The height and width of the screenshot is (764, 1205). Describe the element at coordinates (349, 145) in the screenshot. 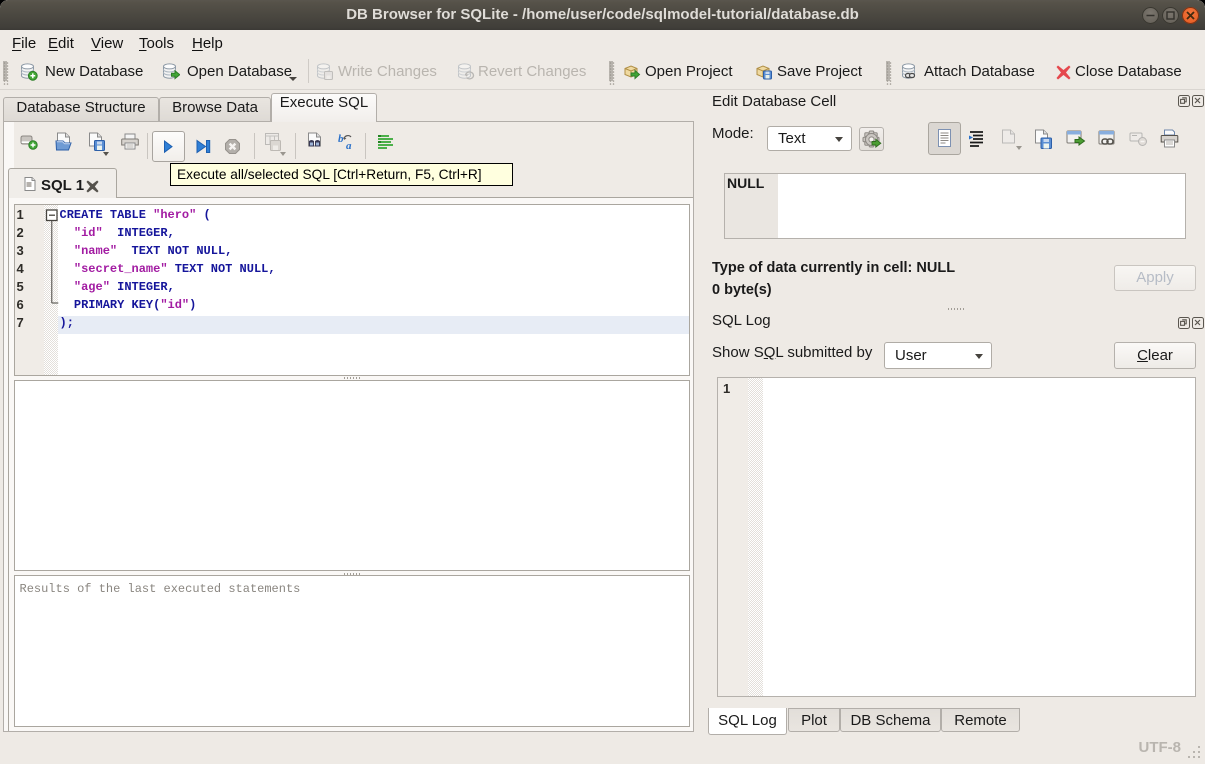

I see `svg-text: a` at that location.